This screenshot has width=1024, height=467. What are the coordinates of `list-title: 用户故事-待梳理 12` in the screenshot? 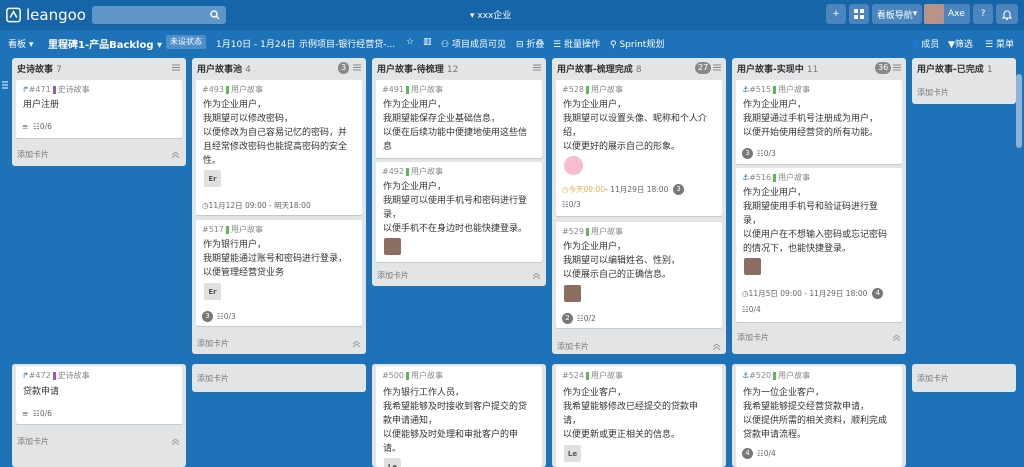 It's located at (417, 68).